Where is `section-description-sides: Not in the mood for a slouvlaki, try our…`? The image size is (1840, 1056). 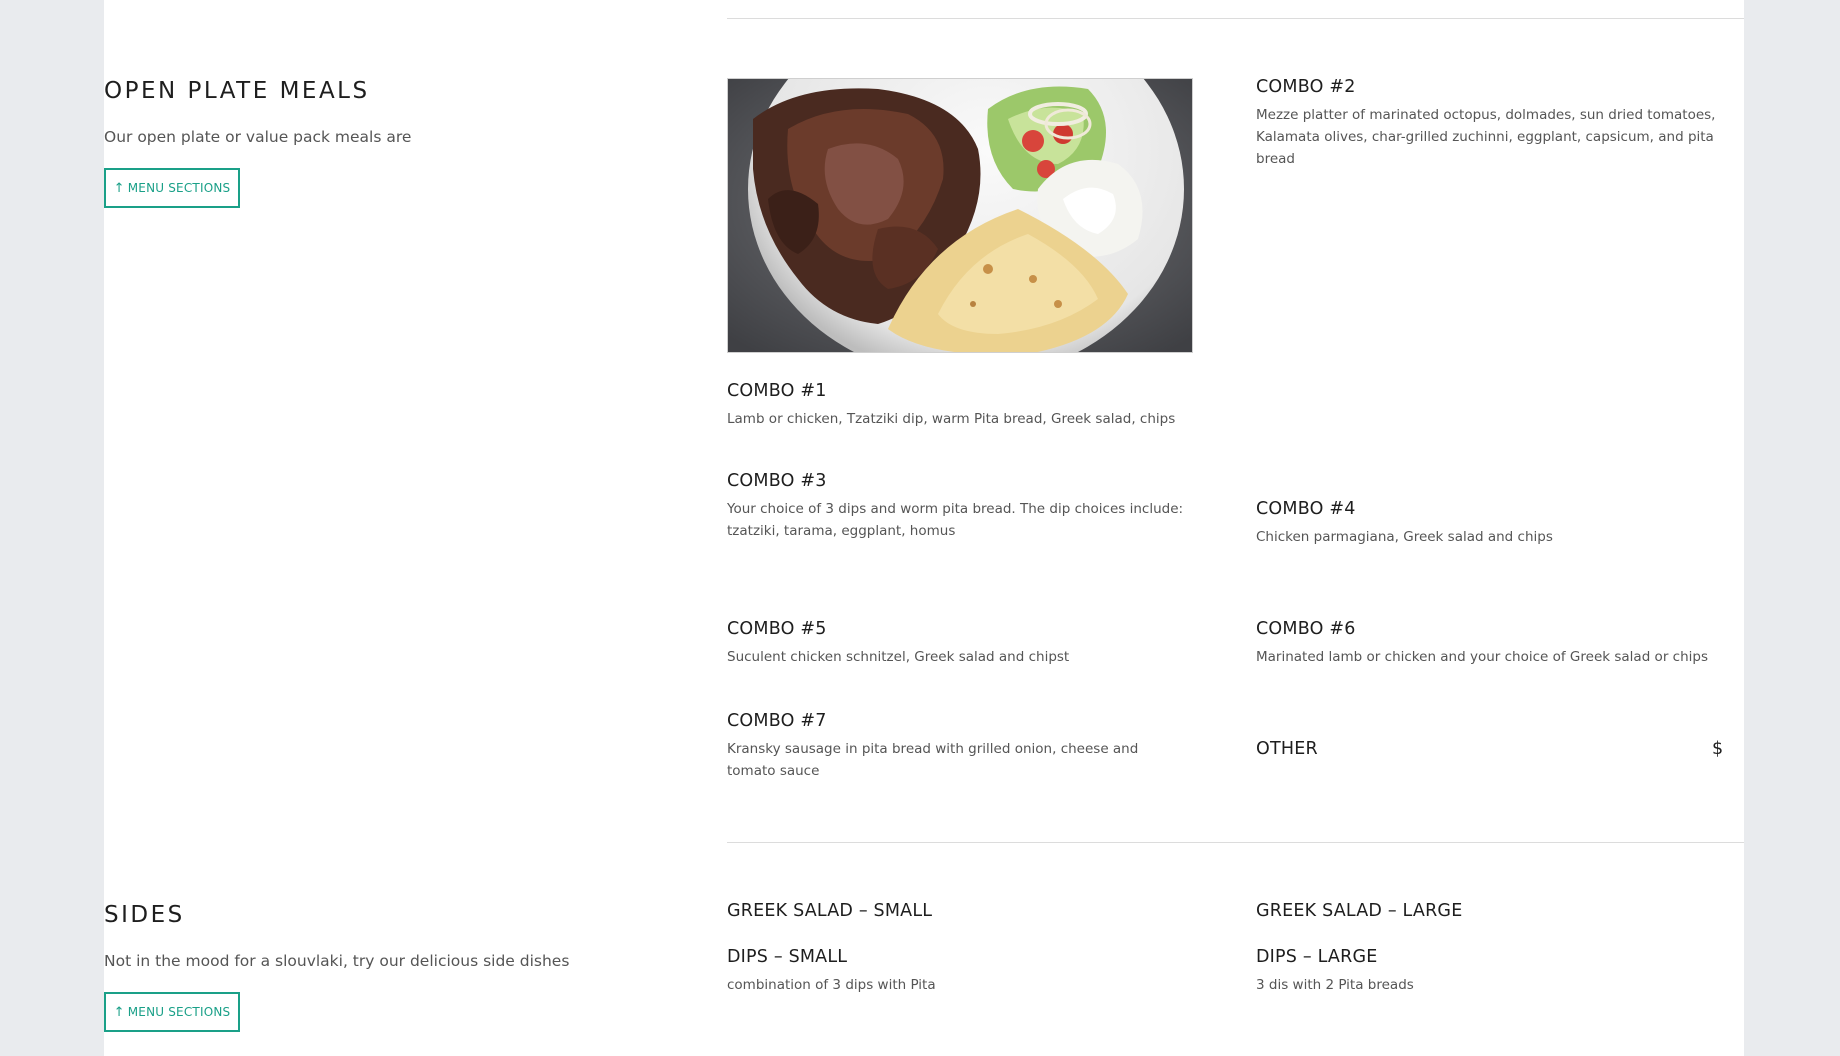
section-description-sides: Not in the mood for a slouvlaki, try our… is located at coordinates (337, 961).